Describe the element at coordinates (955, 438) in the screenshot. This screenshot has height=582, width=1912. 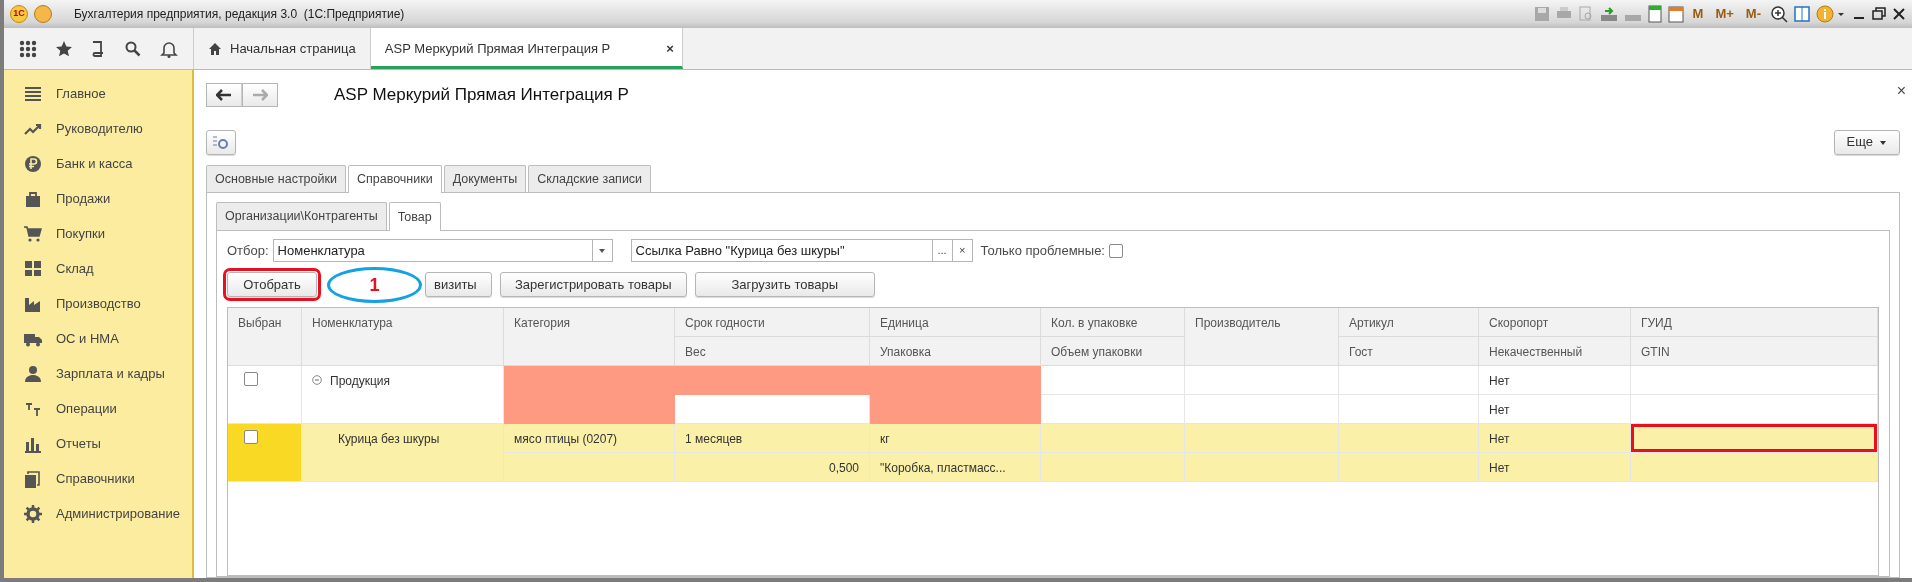
I see `table-cell: кг` at that location.